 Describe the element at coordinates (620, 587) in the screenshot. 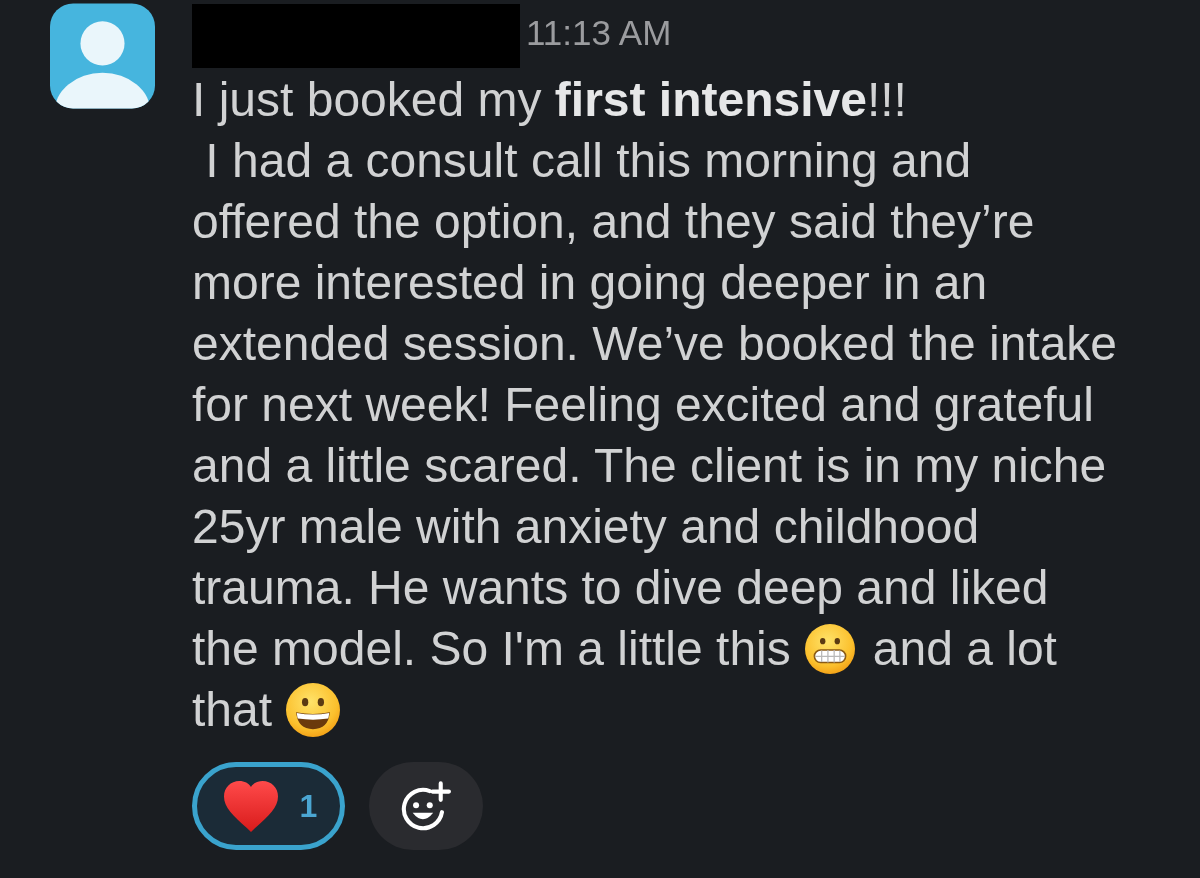

I see `message-text: trauma. He wants to dive deep and liked` at that location.